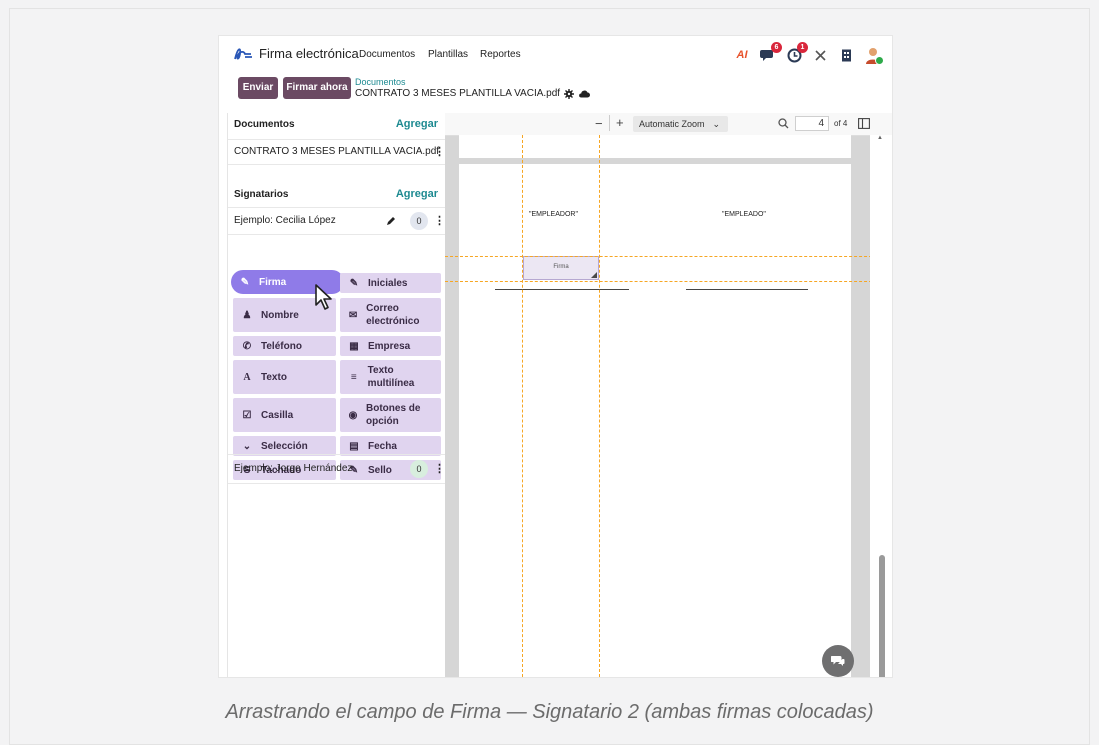 This screenshot has width=1099, height=745. What do you see at coordinates (439, 151) in the screenshot?
I see `document-kebab-icon: ⋮` at bounding box center [439, 151].